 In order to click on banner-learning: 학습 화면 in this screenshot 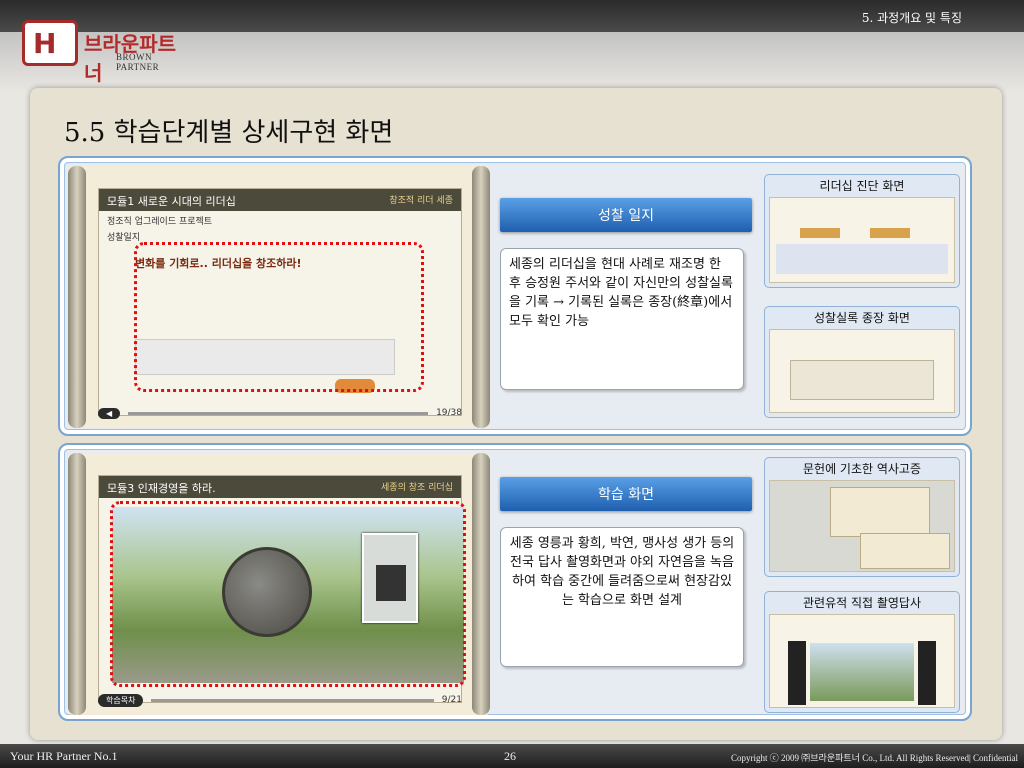, I will do `click(626, 494)`.